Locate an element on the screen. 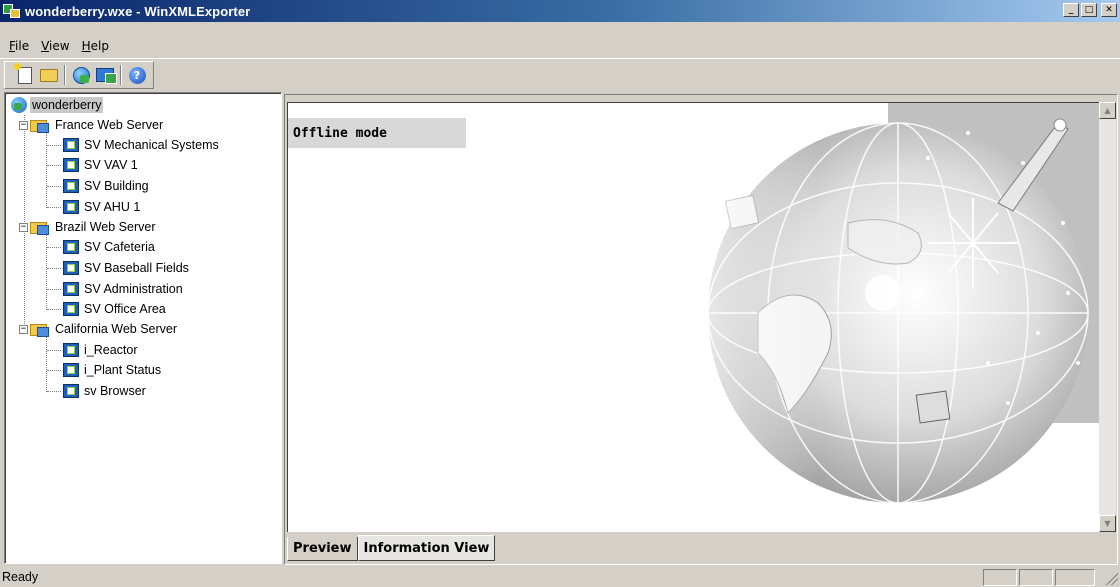 The width and height of the screenshot is (1120, 587). view-tabs: Preview Information View is located at coordinates (391, 548).